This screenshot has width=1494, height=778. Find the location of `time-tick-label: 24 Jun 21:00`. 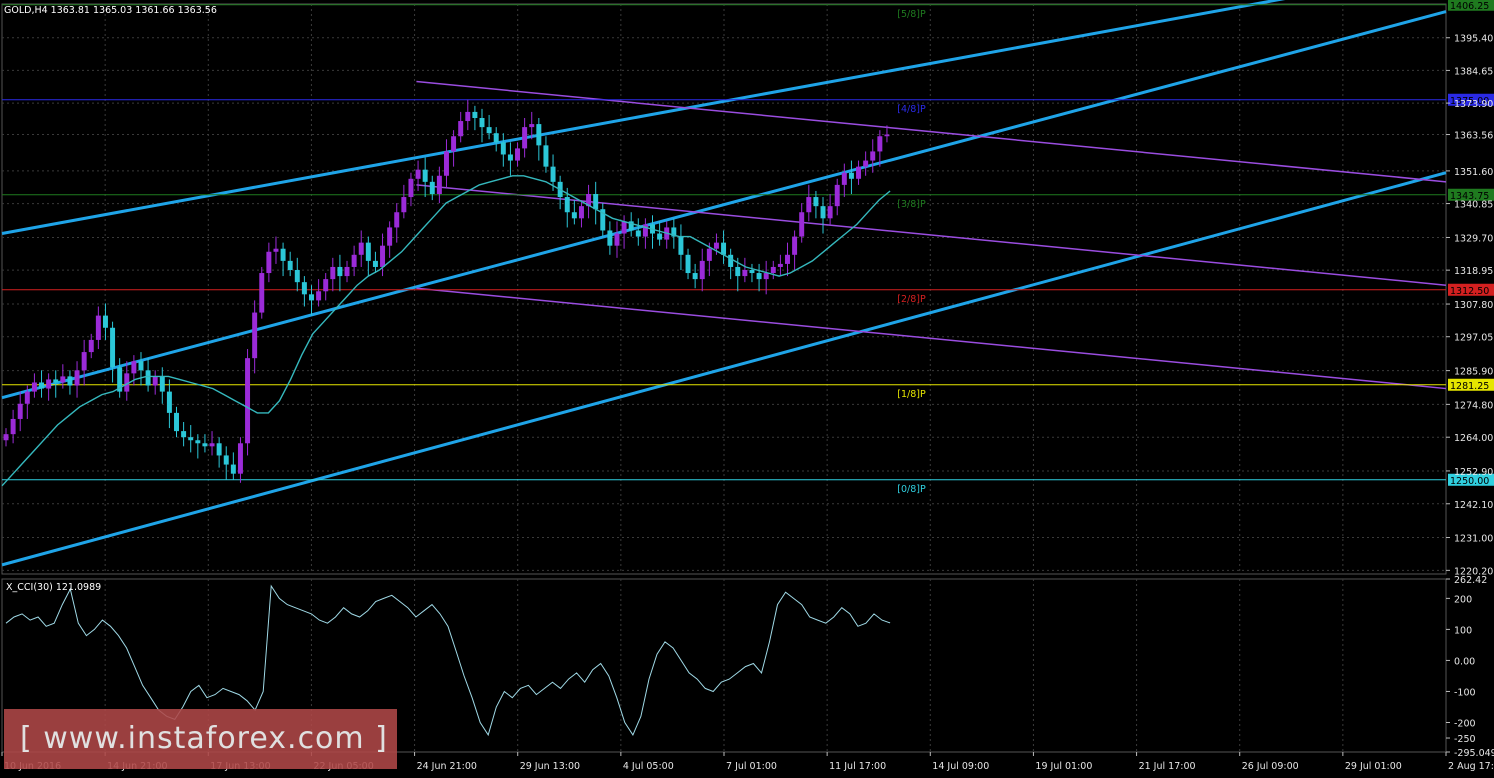

time-tick-label: 24 Jun 21:00 is located at coordinates (447, 766).